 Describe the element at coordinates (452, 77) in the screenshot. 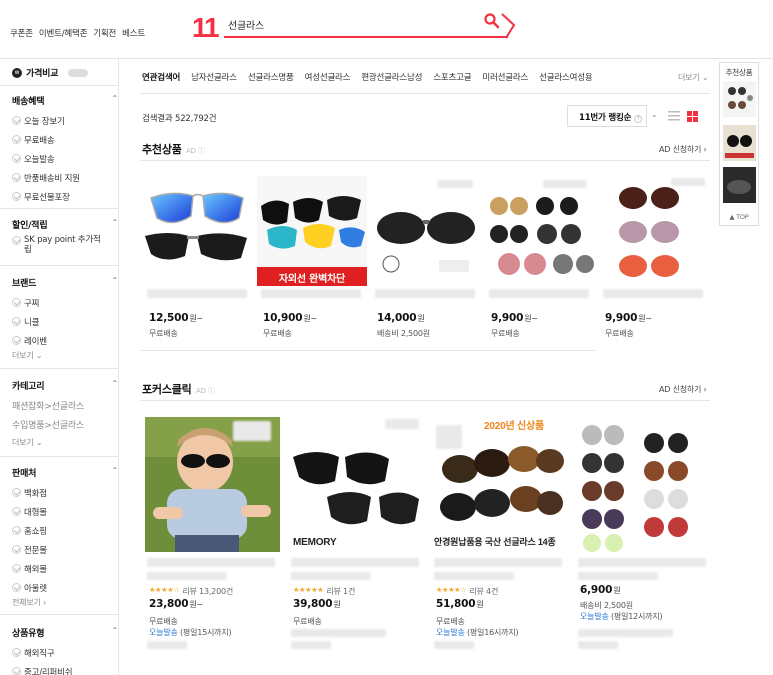

I see `related-term: 스포츠고글` at that location.